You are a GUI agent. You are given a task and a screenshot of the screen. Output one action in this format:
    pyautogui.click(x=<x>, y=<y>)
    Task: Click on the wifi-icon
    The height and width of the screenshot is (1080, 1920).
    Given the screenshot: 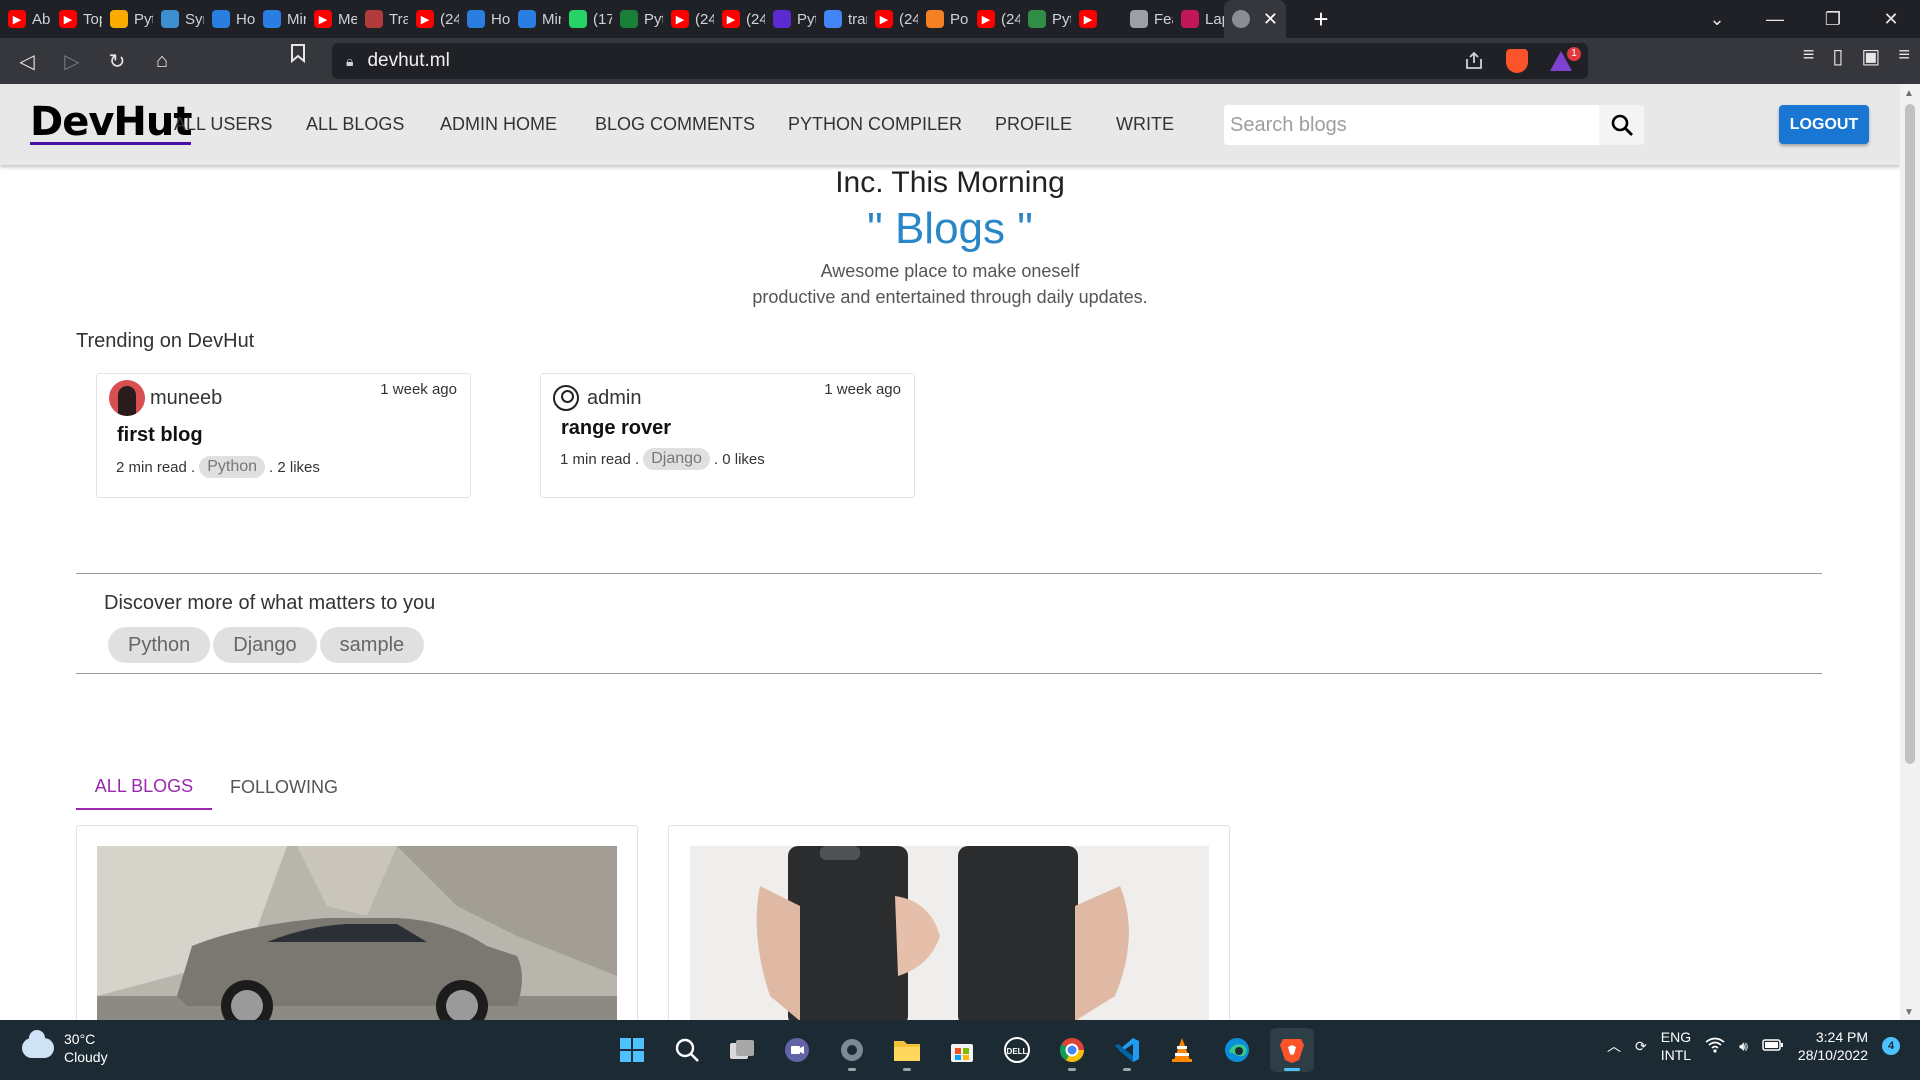 What is the action you would take?
    pyautogui.click(x=1715, y=1046)
    